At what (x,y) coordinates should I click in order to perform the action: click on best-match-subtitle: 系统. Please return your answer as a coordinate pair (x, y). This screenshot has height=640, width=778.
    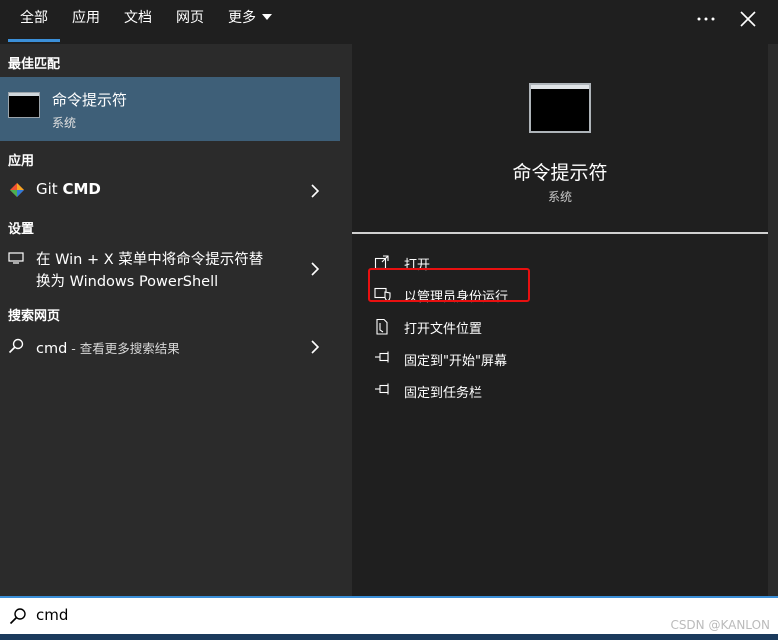
    Looking at the image, I should click on (64, 123).